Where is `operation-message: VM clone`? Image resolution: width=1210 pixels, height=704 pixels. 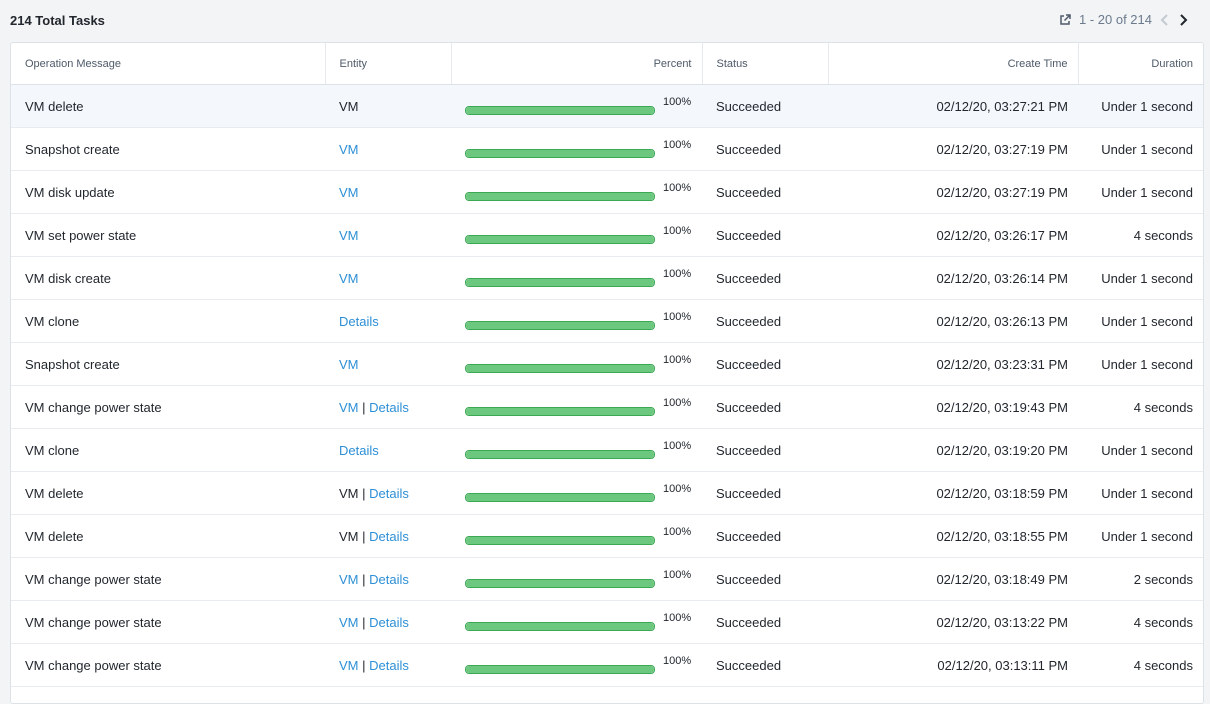 operation-message: VM clone is located at coordinates (168, 321).